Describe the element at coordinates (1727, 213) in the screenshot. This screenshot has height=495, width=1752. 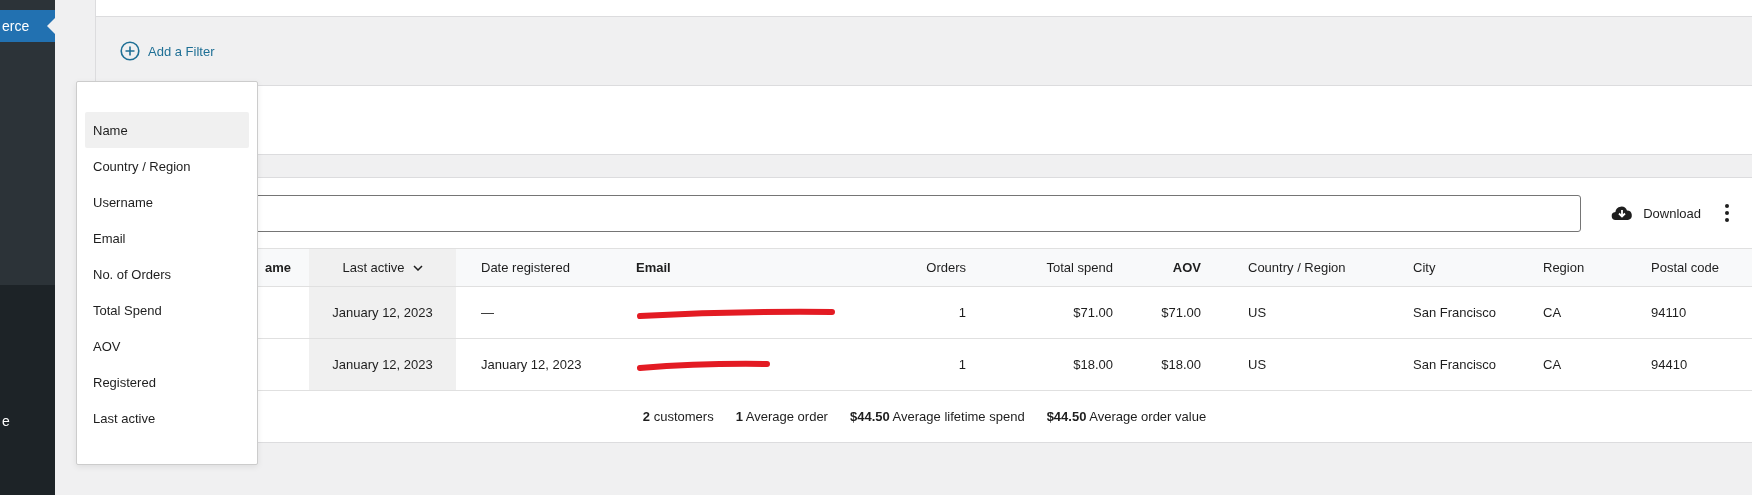
I see `kebab-icon` at that location.